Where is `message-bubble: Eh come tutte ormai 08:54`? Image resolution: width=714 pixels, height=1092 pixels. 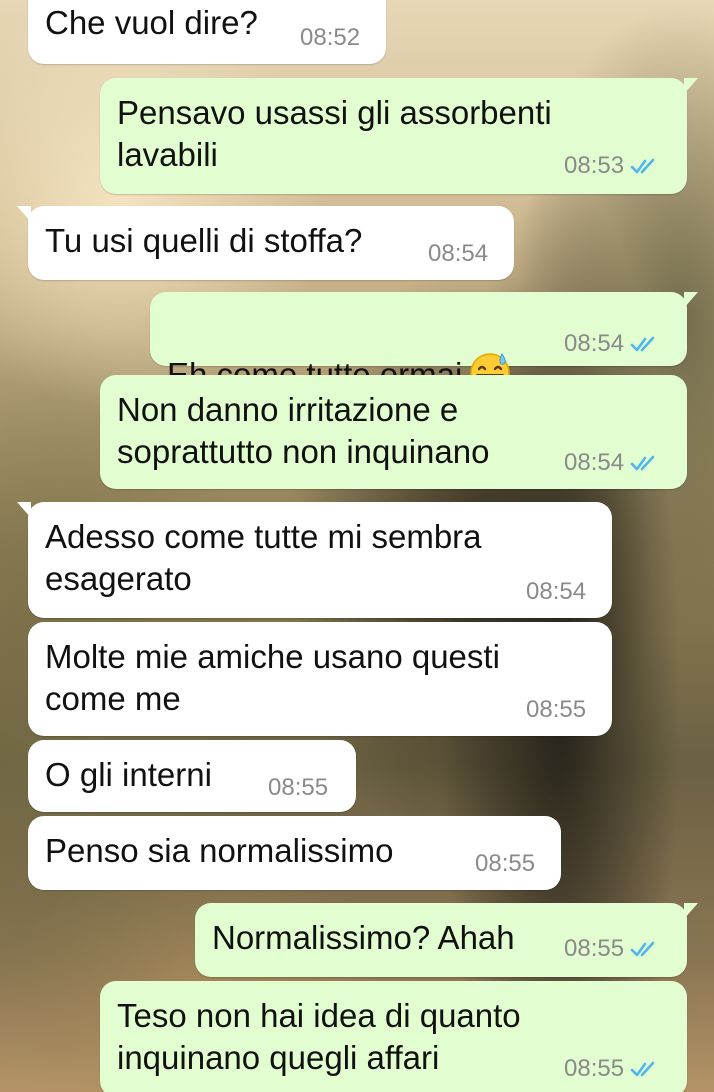
message-bubble: Eh come tutte ormai 08:54 is located at coordinates (424, 342).